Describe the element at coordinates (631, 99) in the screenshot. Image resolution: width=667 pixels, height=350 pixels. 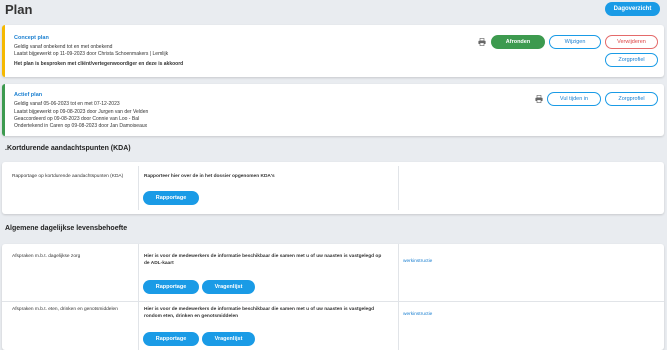
I see `active-care-profile-button: Zorgprofiel` at that location.